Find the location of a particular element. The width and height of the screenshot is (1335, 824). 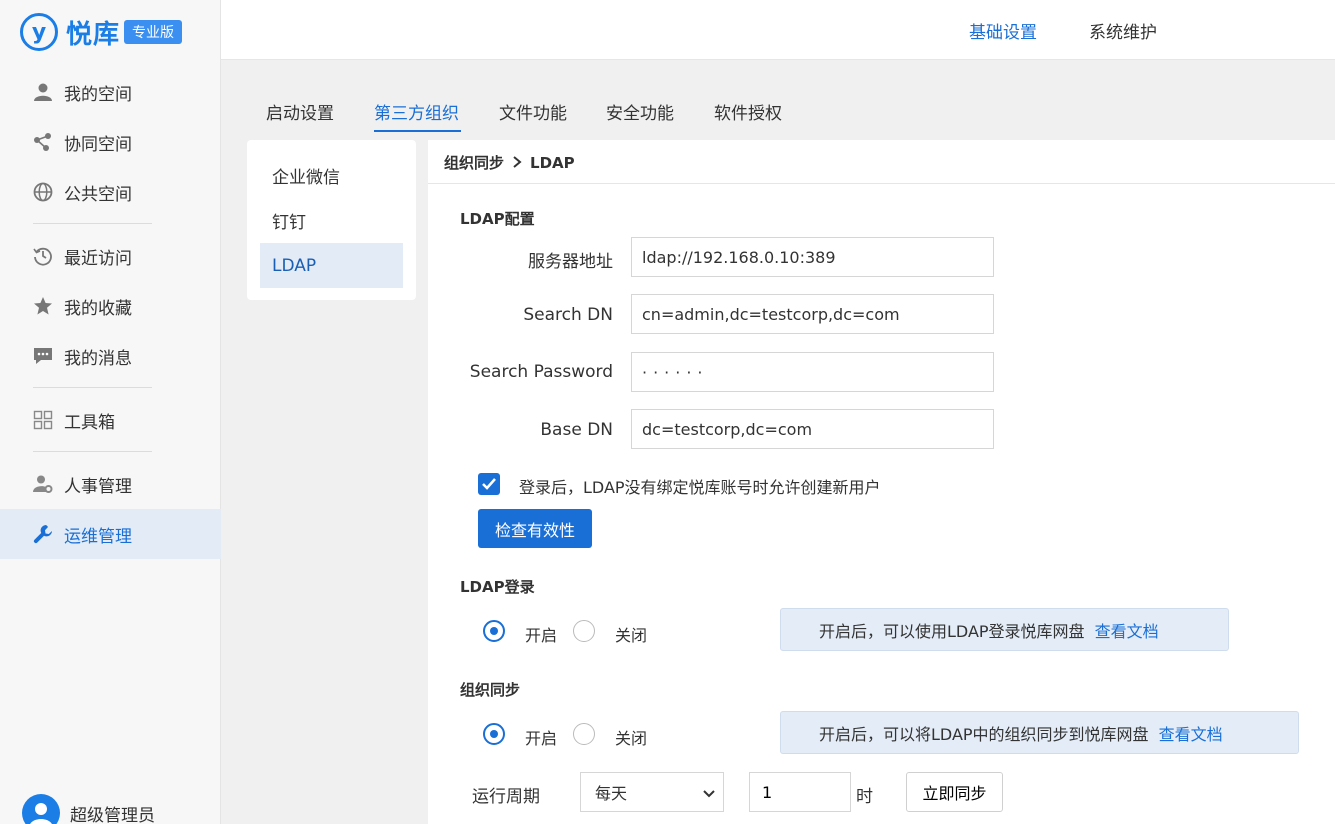

sidebar-item-my-space: 我的空间 is located at coordinates (110, 92).